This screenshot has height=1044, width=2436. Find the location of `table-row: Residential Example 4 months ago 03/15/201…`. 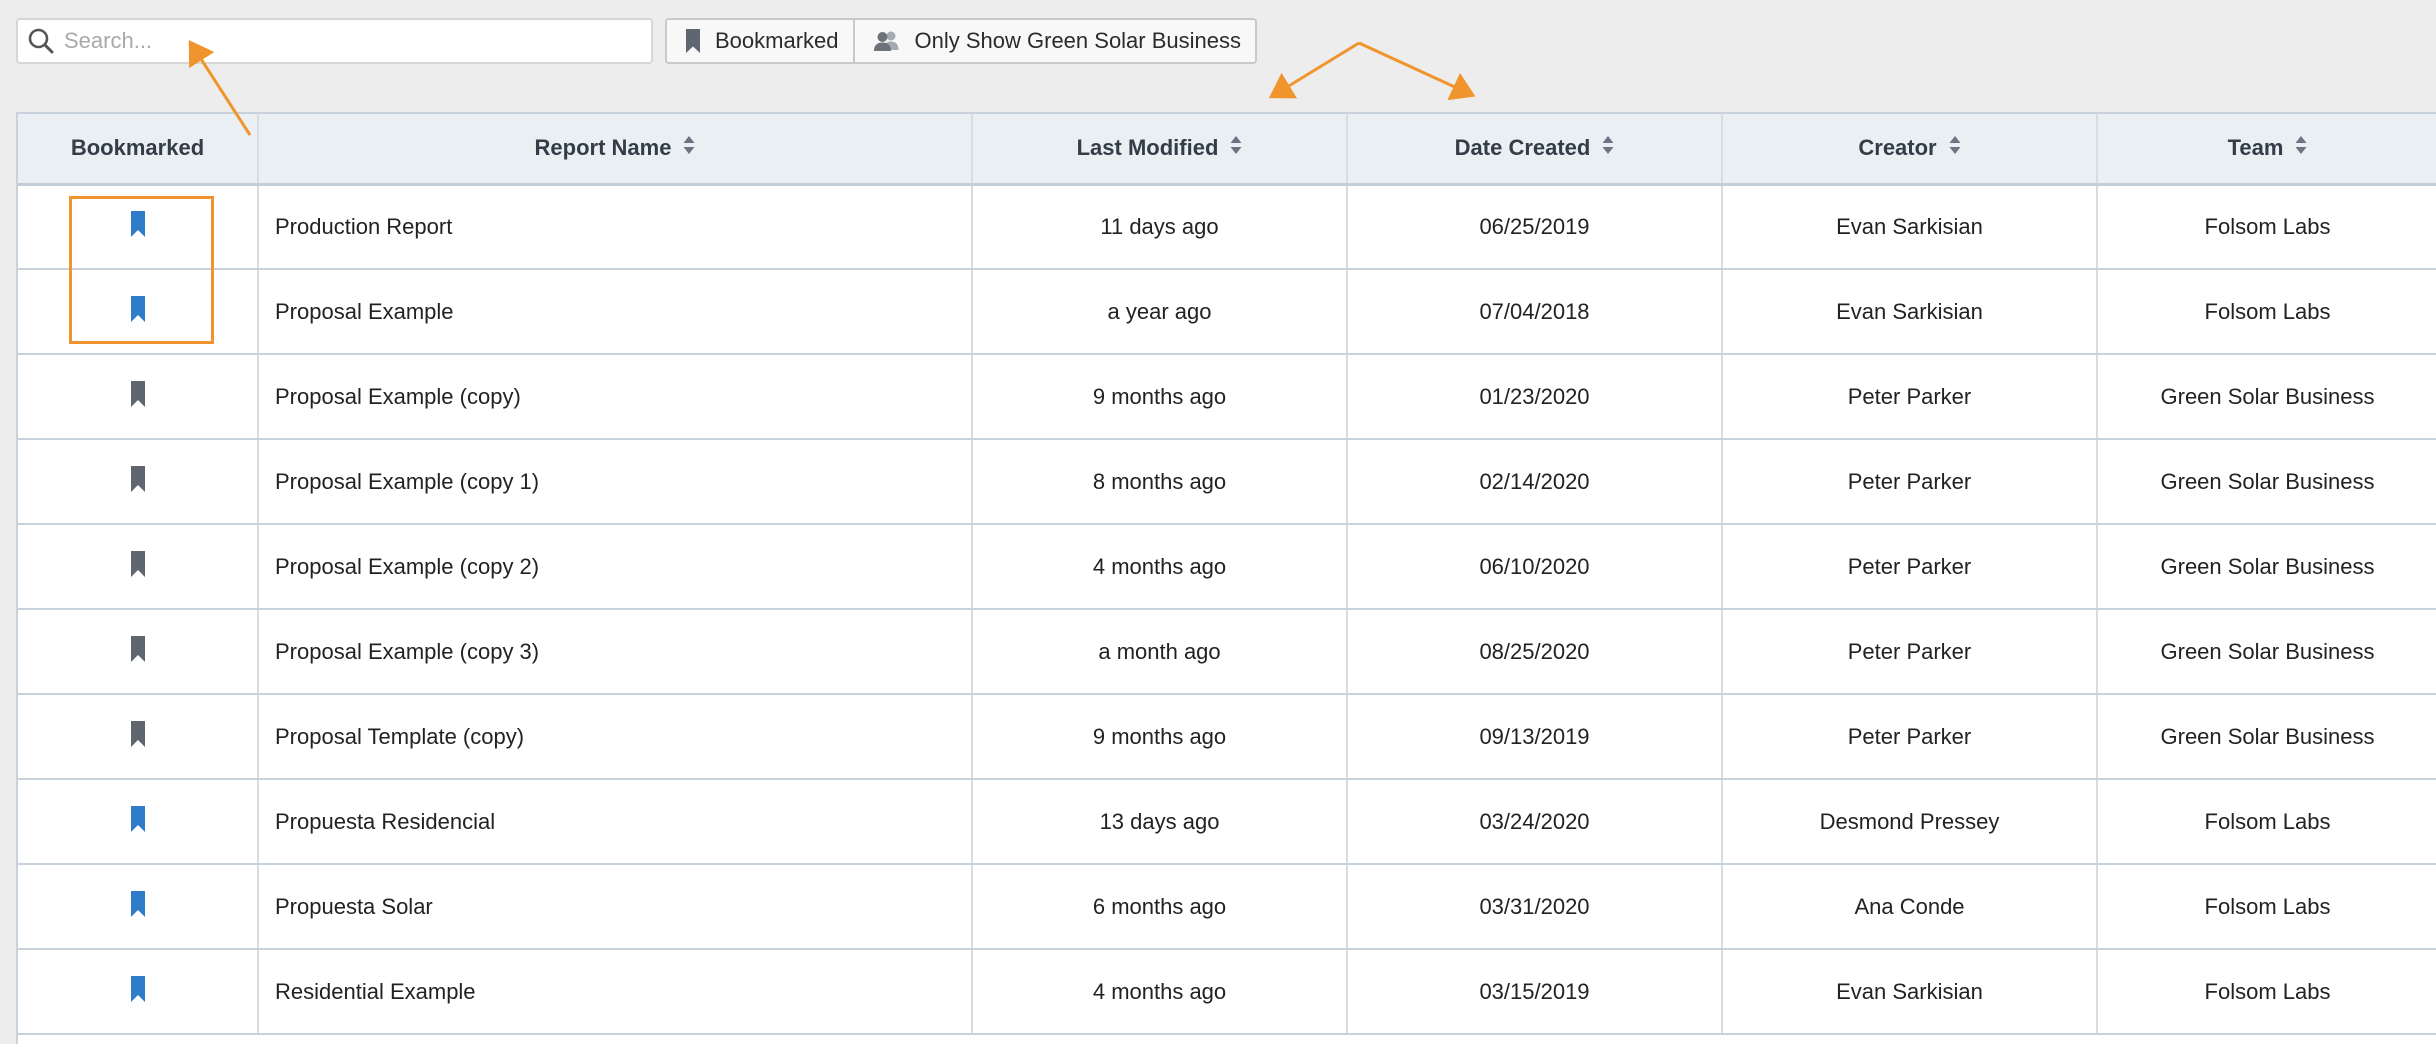

table-row: Residential Example 4 months ago 03/15/201… is located at coordinates (1227, 992).